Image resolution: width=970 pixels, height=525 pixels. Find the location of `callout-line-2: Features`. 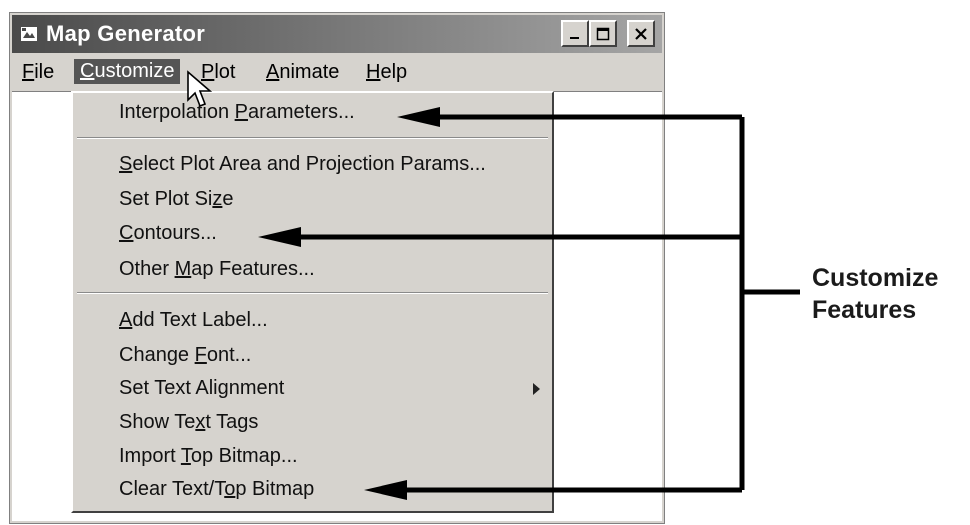

callout-line-2: Features is located at coordinates (864, 310).